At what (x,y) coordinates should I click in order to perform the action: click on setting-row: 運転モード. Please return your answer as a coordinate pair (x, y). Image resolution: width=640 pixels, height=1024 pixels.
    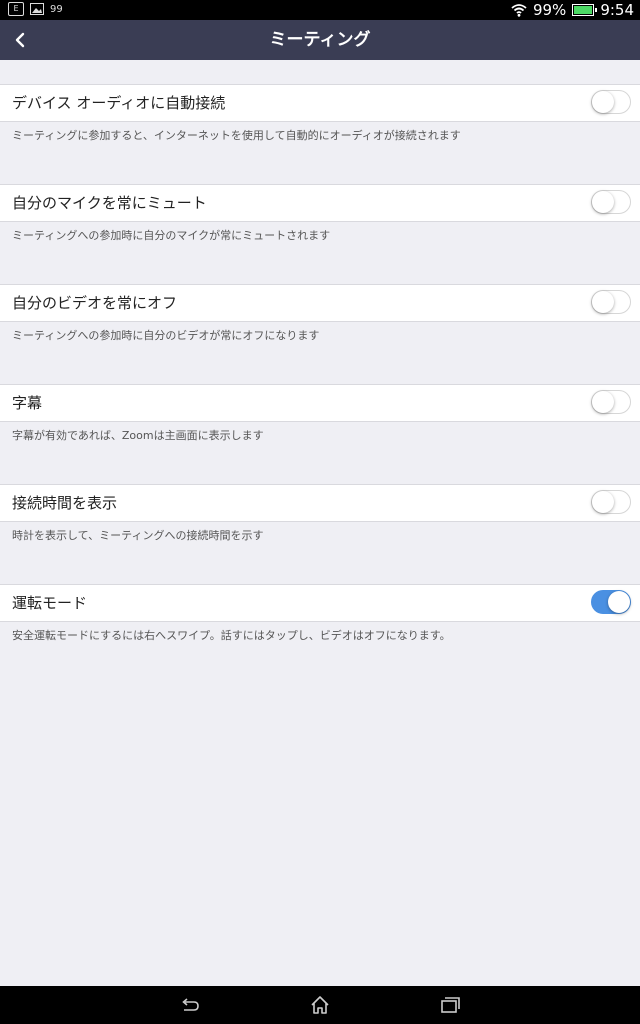
    Looking at the image, I should click on (320, 603).